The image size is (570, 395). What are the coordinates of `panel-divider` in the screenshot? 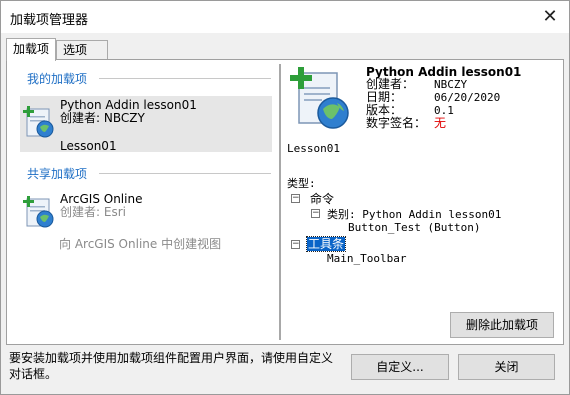 It's located at (280, 202).